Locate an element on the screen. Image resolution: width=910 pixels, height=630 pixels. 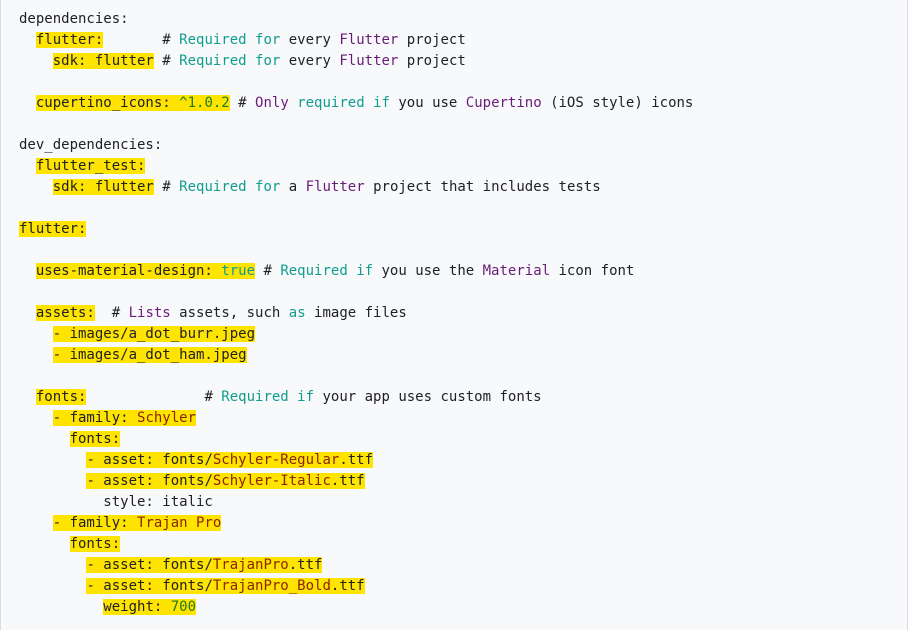
code-token: - images/a_dot_burr.jpeg is located at coordinates (154, 334).